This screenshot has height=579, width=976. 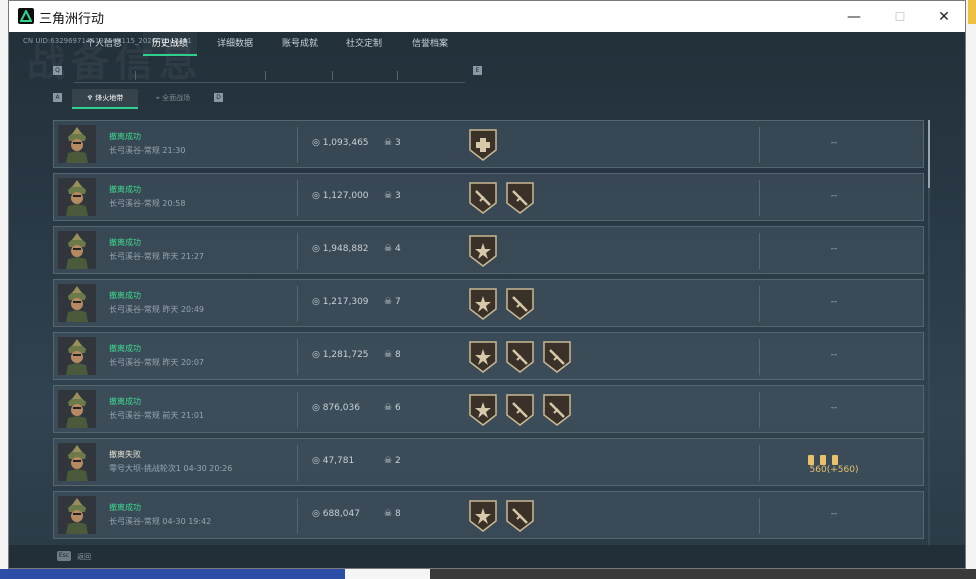 I want to click on subtab-prev-key: A, so click(x=57, y=97).